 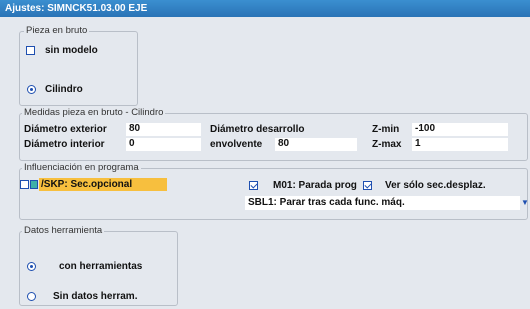 I want to click on skp-highlight-label: /SKP: Sec.opcional, so click(x=103, y=184).